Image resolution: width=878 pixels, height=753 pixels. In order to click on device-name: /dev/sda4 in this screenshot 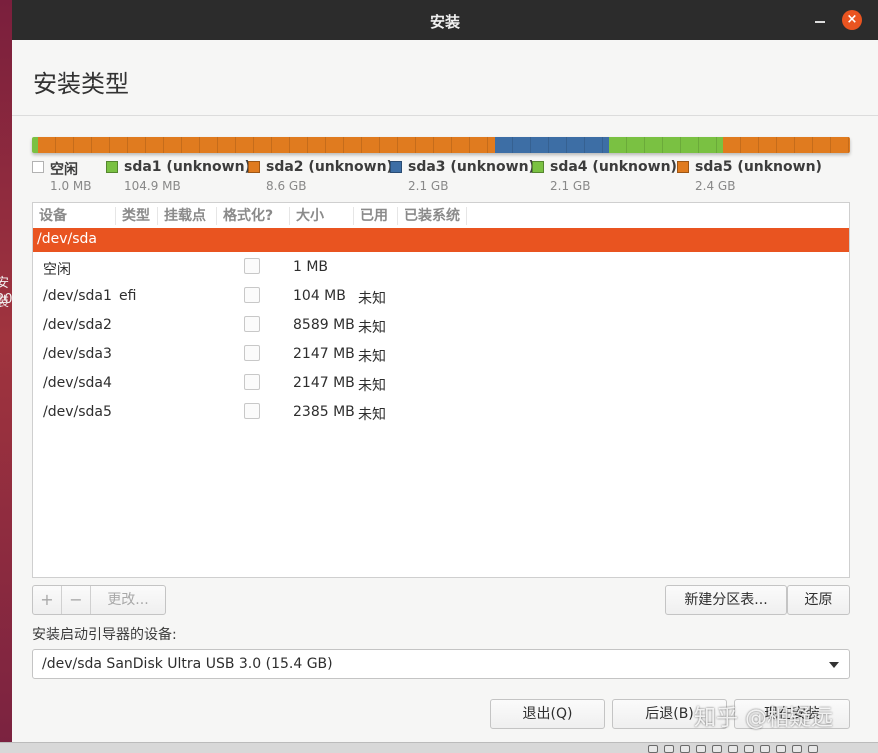, I will do `click(77, 383)`.